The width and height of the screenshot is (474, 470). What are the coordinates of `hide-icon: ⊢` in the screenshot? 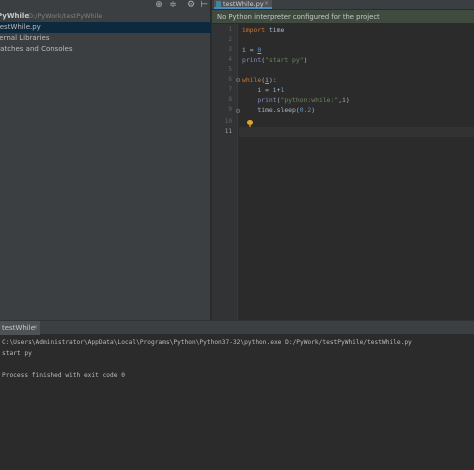 It's located at (204, 5).